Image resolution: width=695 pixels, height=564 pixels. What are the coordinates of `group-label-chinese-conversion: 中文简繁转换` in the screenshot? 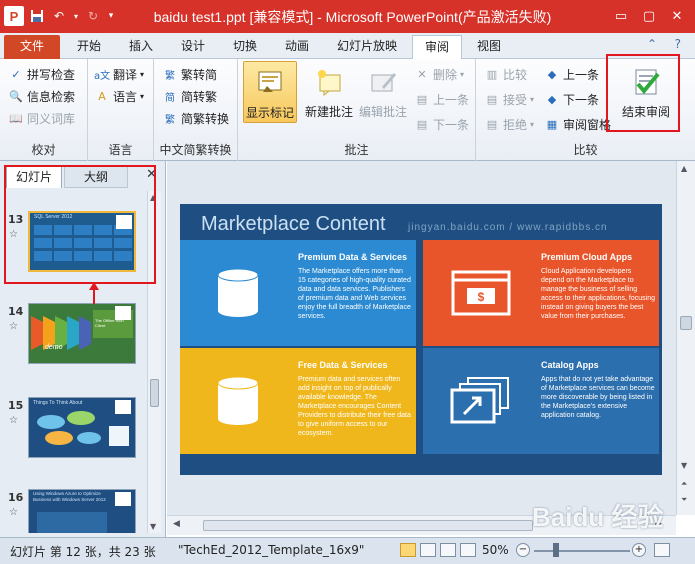 It's located at (195, 150).